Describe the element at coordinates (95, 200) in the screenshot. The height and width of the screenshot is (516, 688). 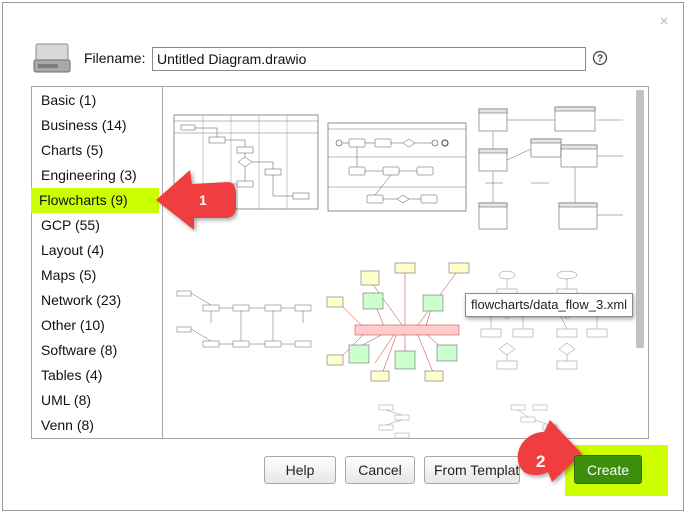
I see `category-item: Flowcharts (9)` at that location.